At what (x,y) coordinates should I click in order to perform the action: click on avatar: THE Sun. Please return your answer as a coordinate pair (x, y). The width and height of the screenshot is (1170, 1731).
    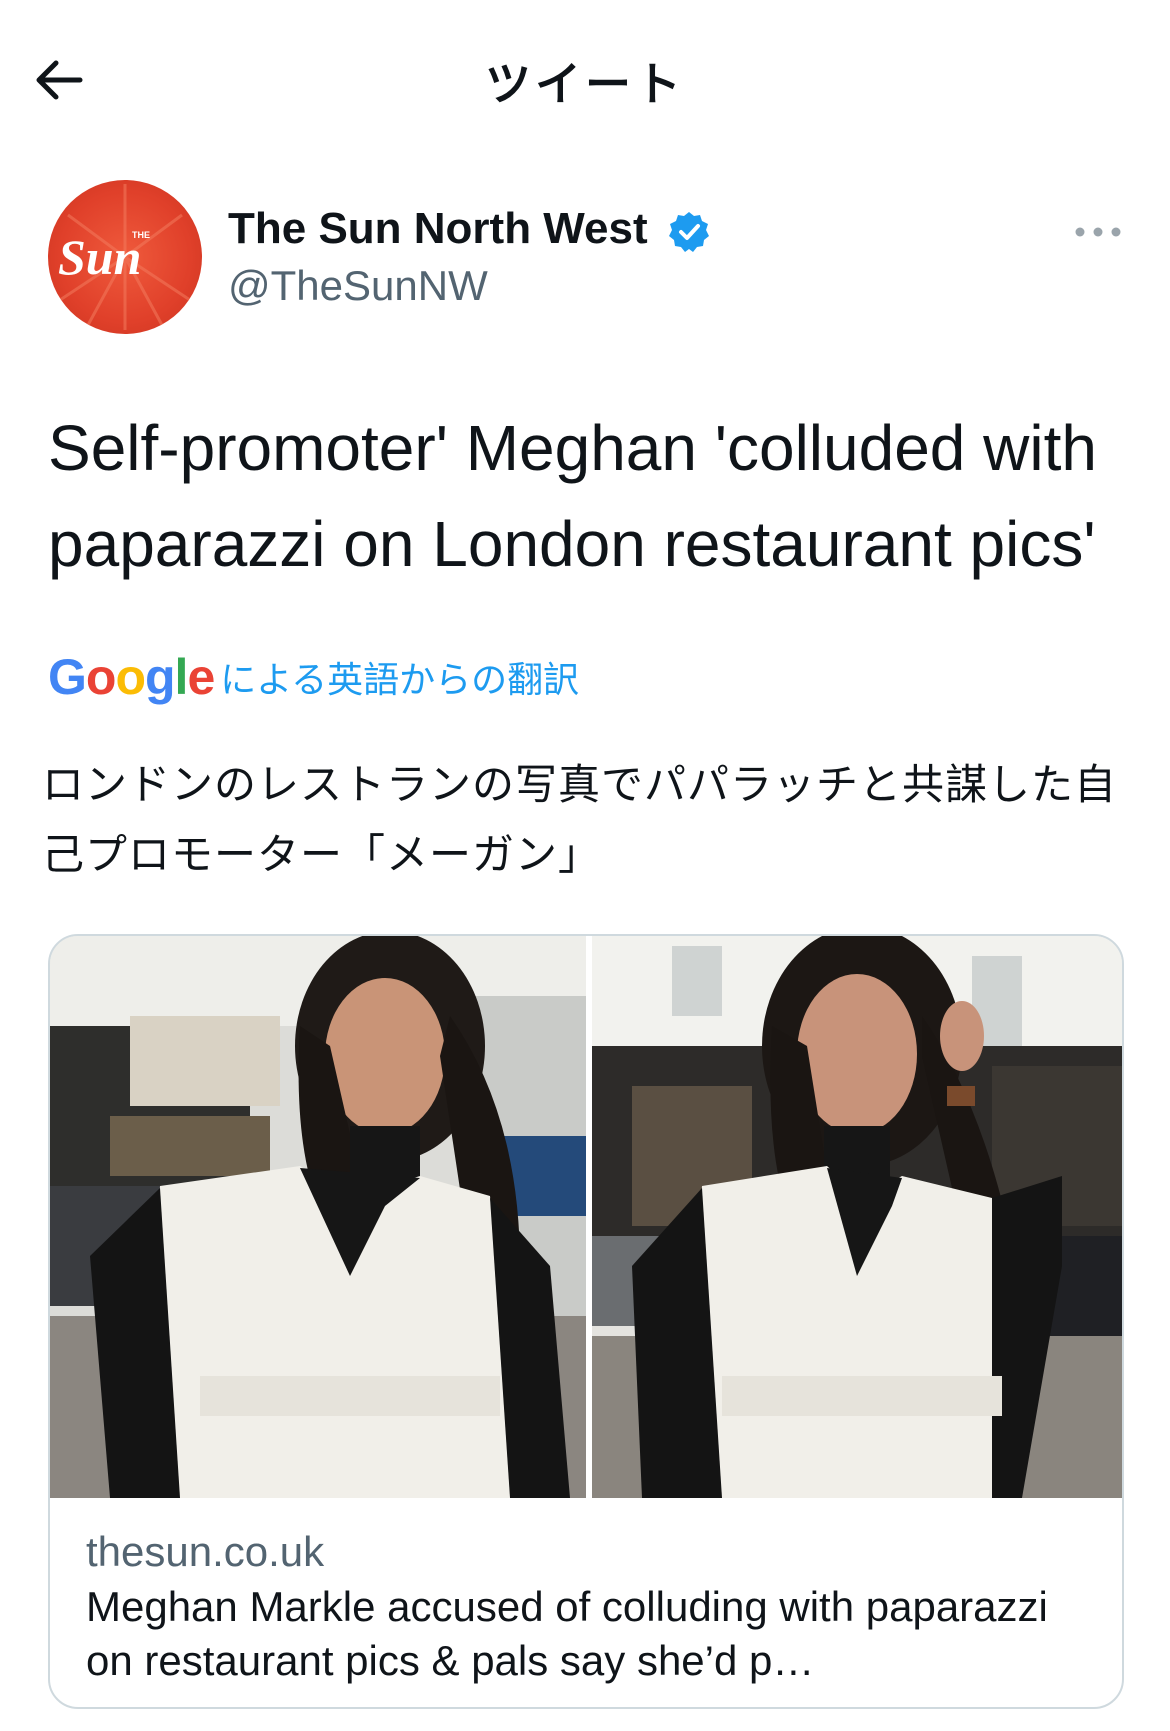
    Looking at the image, I should click on (125, 257).